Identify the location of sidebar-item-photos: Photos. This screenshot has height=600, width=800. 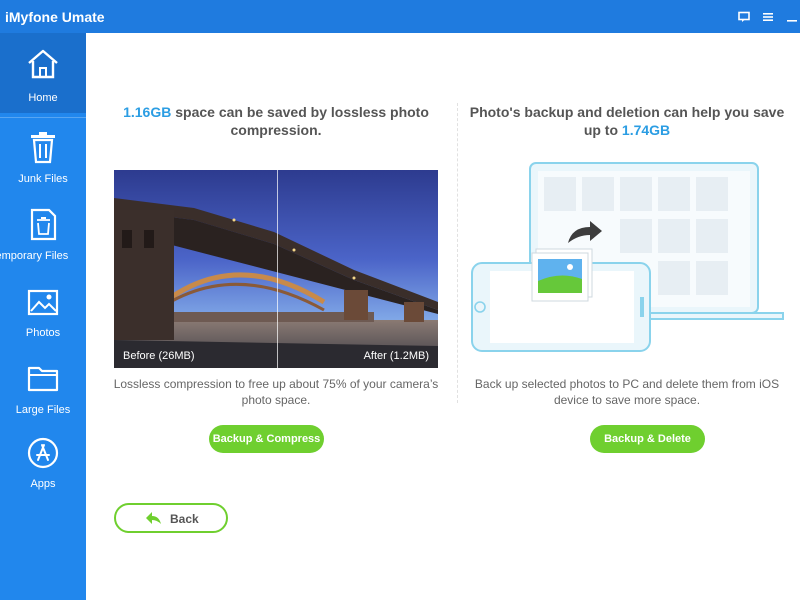
(43, 319).